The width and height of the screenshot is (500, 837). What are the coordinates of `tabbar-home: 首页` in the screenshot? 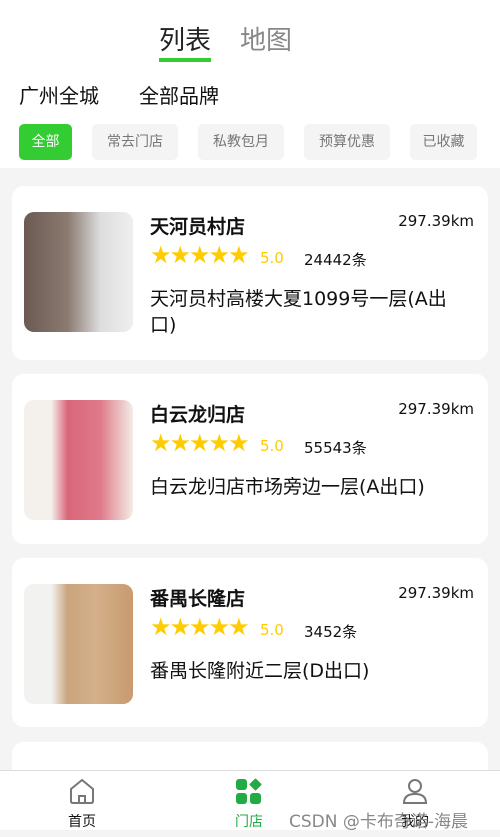 It's located at (82, 804).